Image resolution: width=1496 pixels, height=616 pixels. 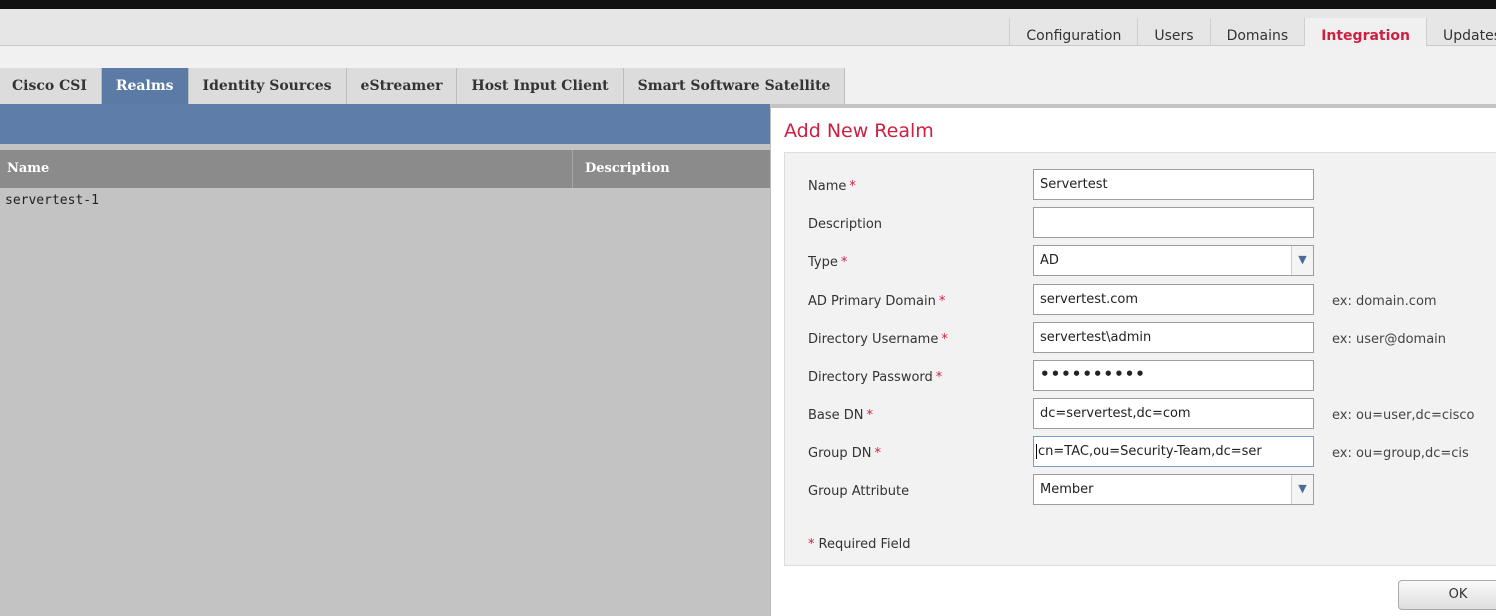 What do you see at coordinates (844, 453) in the screenshot?
I see `group-dn-label: Group DN *` at bounding box center [844, 453].